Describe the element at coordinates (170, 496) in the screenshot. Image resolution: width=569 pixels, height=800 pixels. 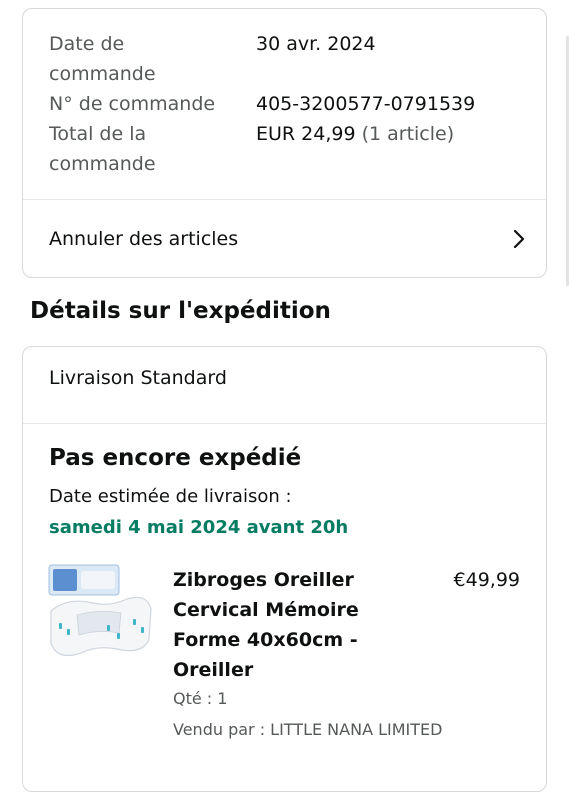
I see `estimated-delivery-label: Date estimée de livraison :` at that location.